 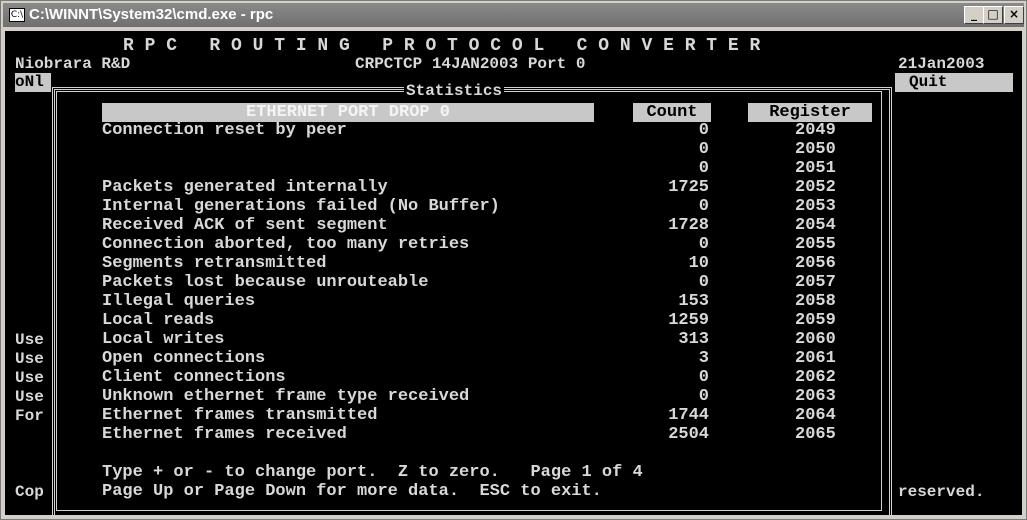 I want to click on count-column-header: Count, so click(x=672, y=112).